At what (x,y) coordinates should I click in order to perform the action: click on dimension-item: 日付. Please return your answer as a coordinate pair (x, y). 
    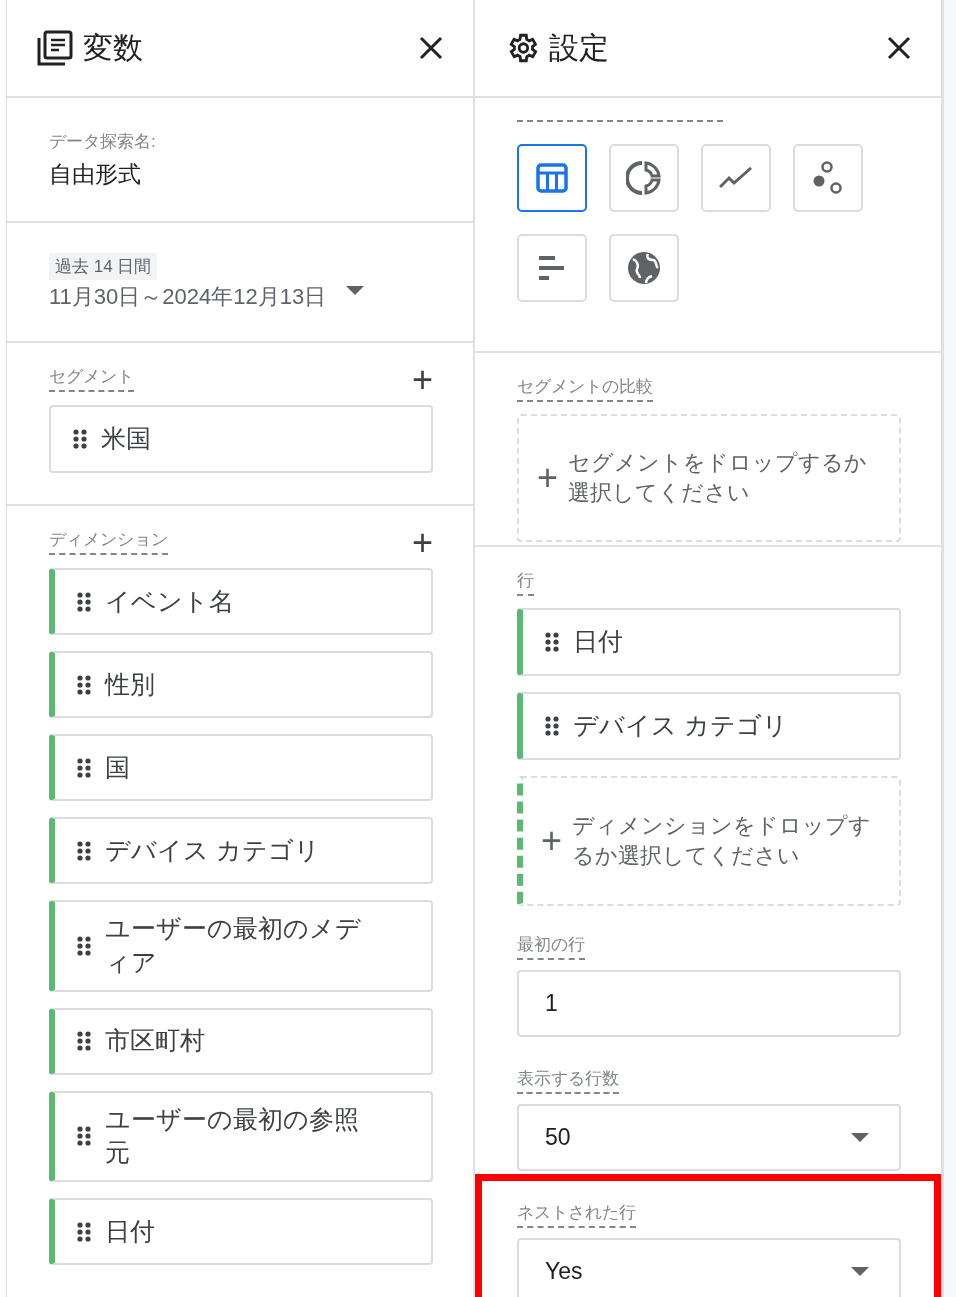
    Looking at the image, I should click on (241, 1231).